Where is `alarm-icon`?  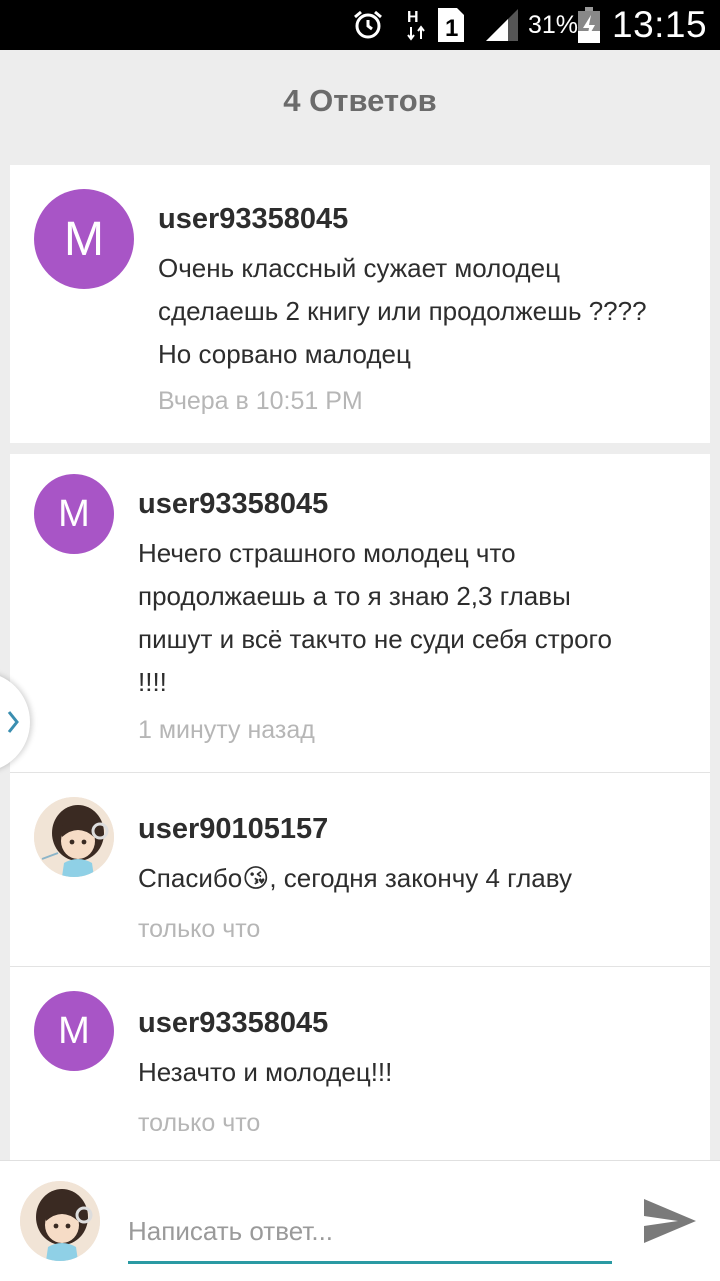 alarm-icon is located at coordinates (370, 25).